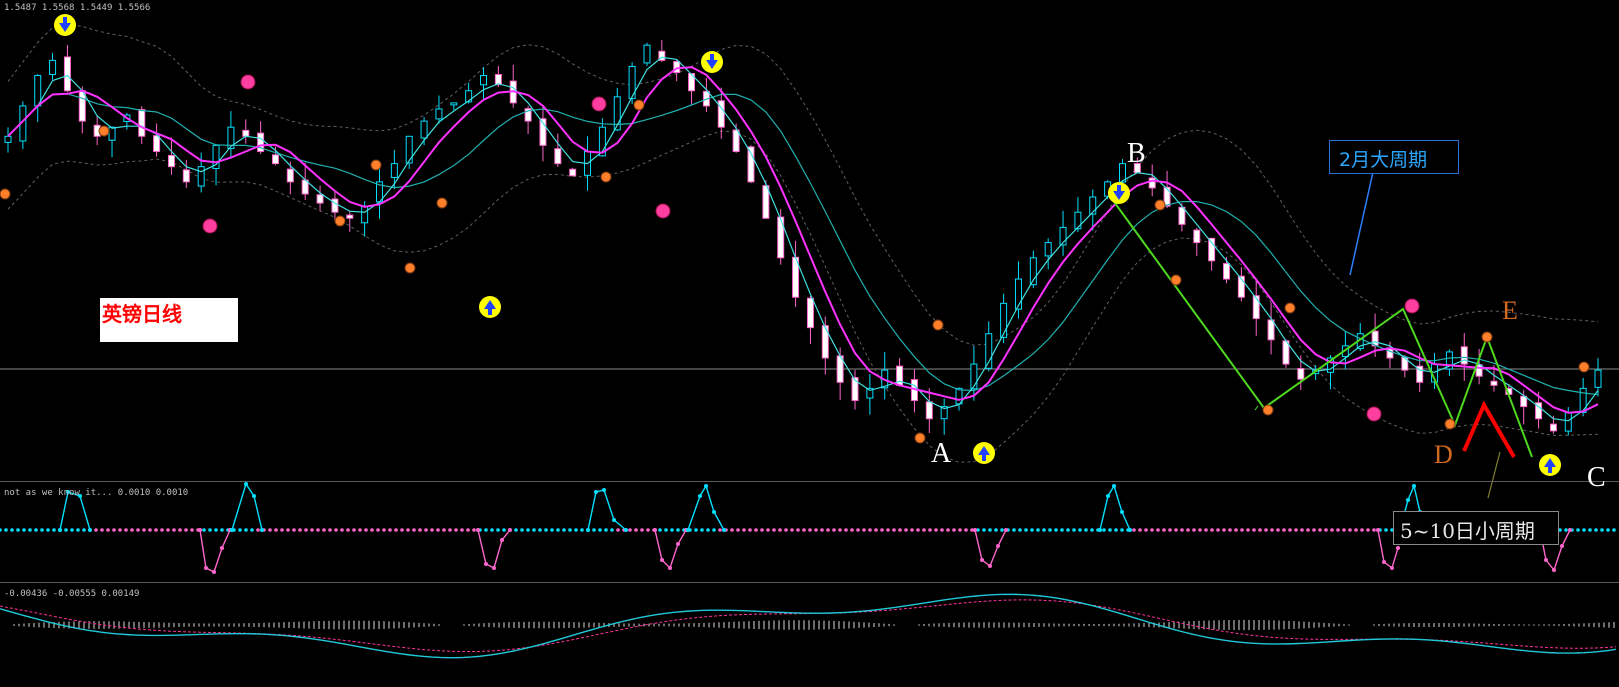 The image size is (1619, 687). Describe the element at coordinates (215, 551) in the screenshot. I see `oscillator-trough` at that location.